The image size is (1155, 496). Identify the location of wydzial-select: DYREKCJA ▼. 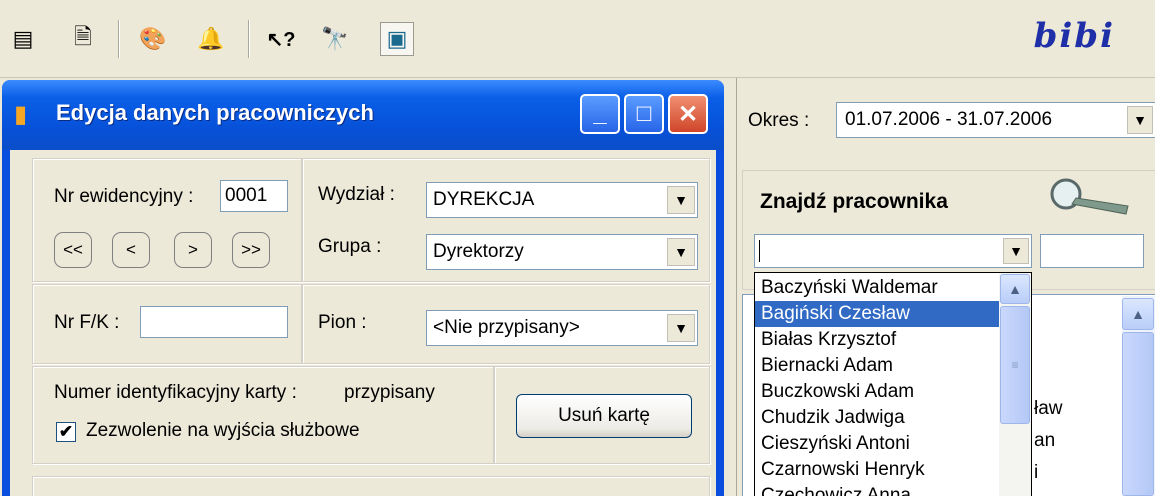
(562, 200).